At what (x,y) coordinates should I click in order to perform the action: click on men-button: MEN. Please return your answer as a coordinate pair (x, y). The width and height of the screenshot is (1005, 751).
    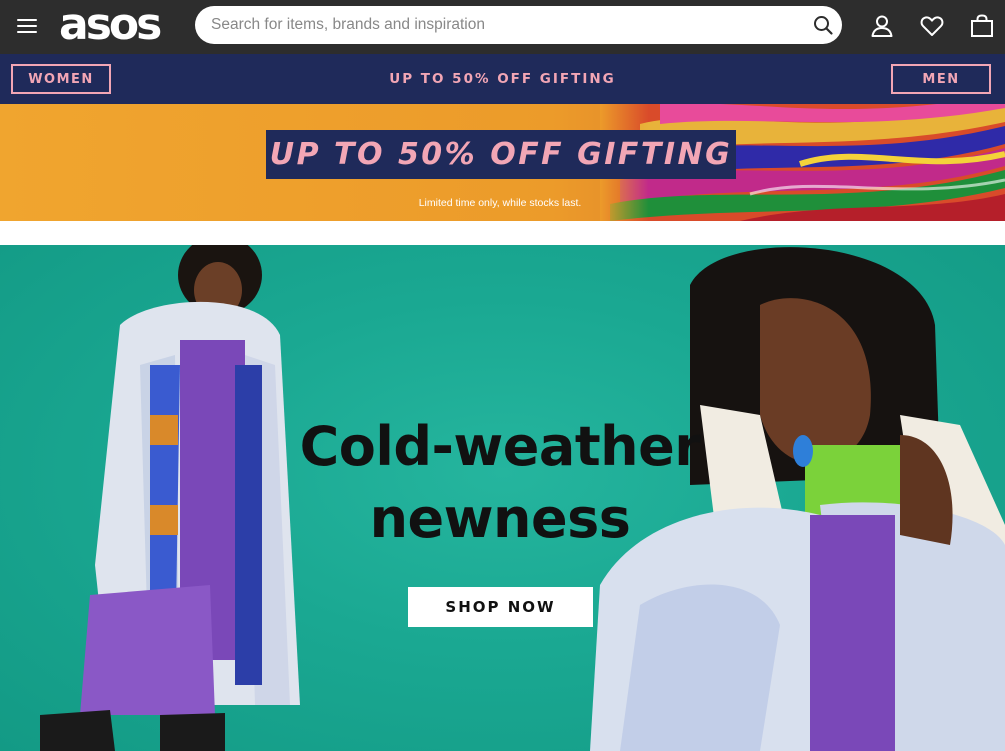
    Looking at the image, I should click on (941, 79).